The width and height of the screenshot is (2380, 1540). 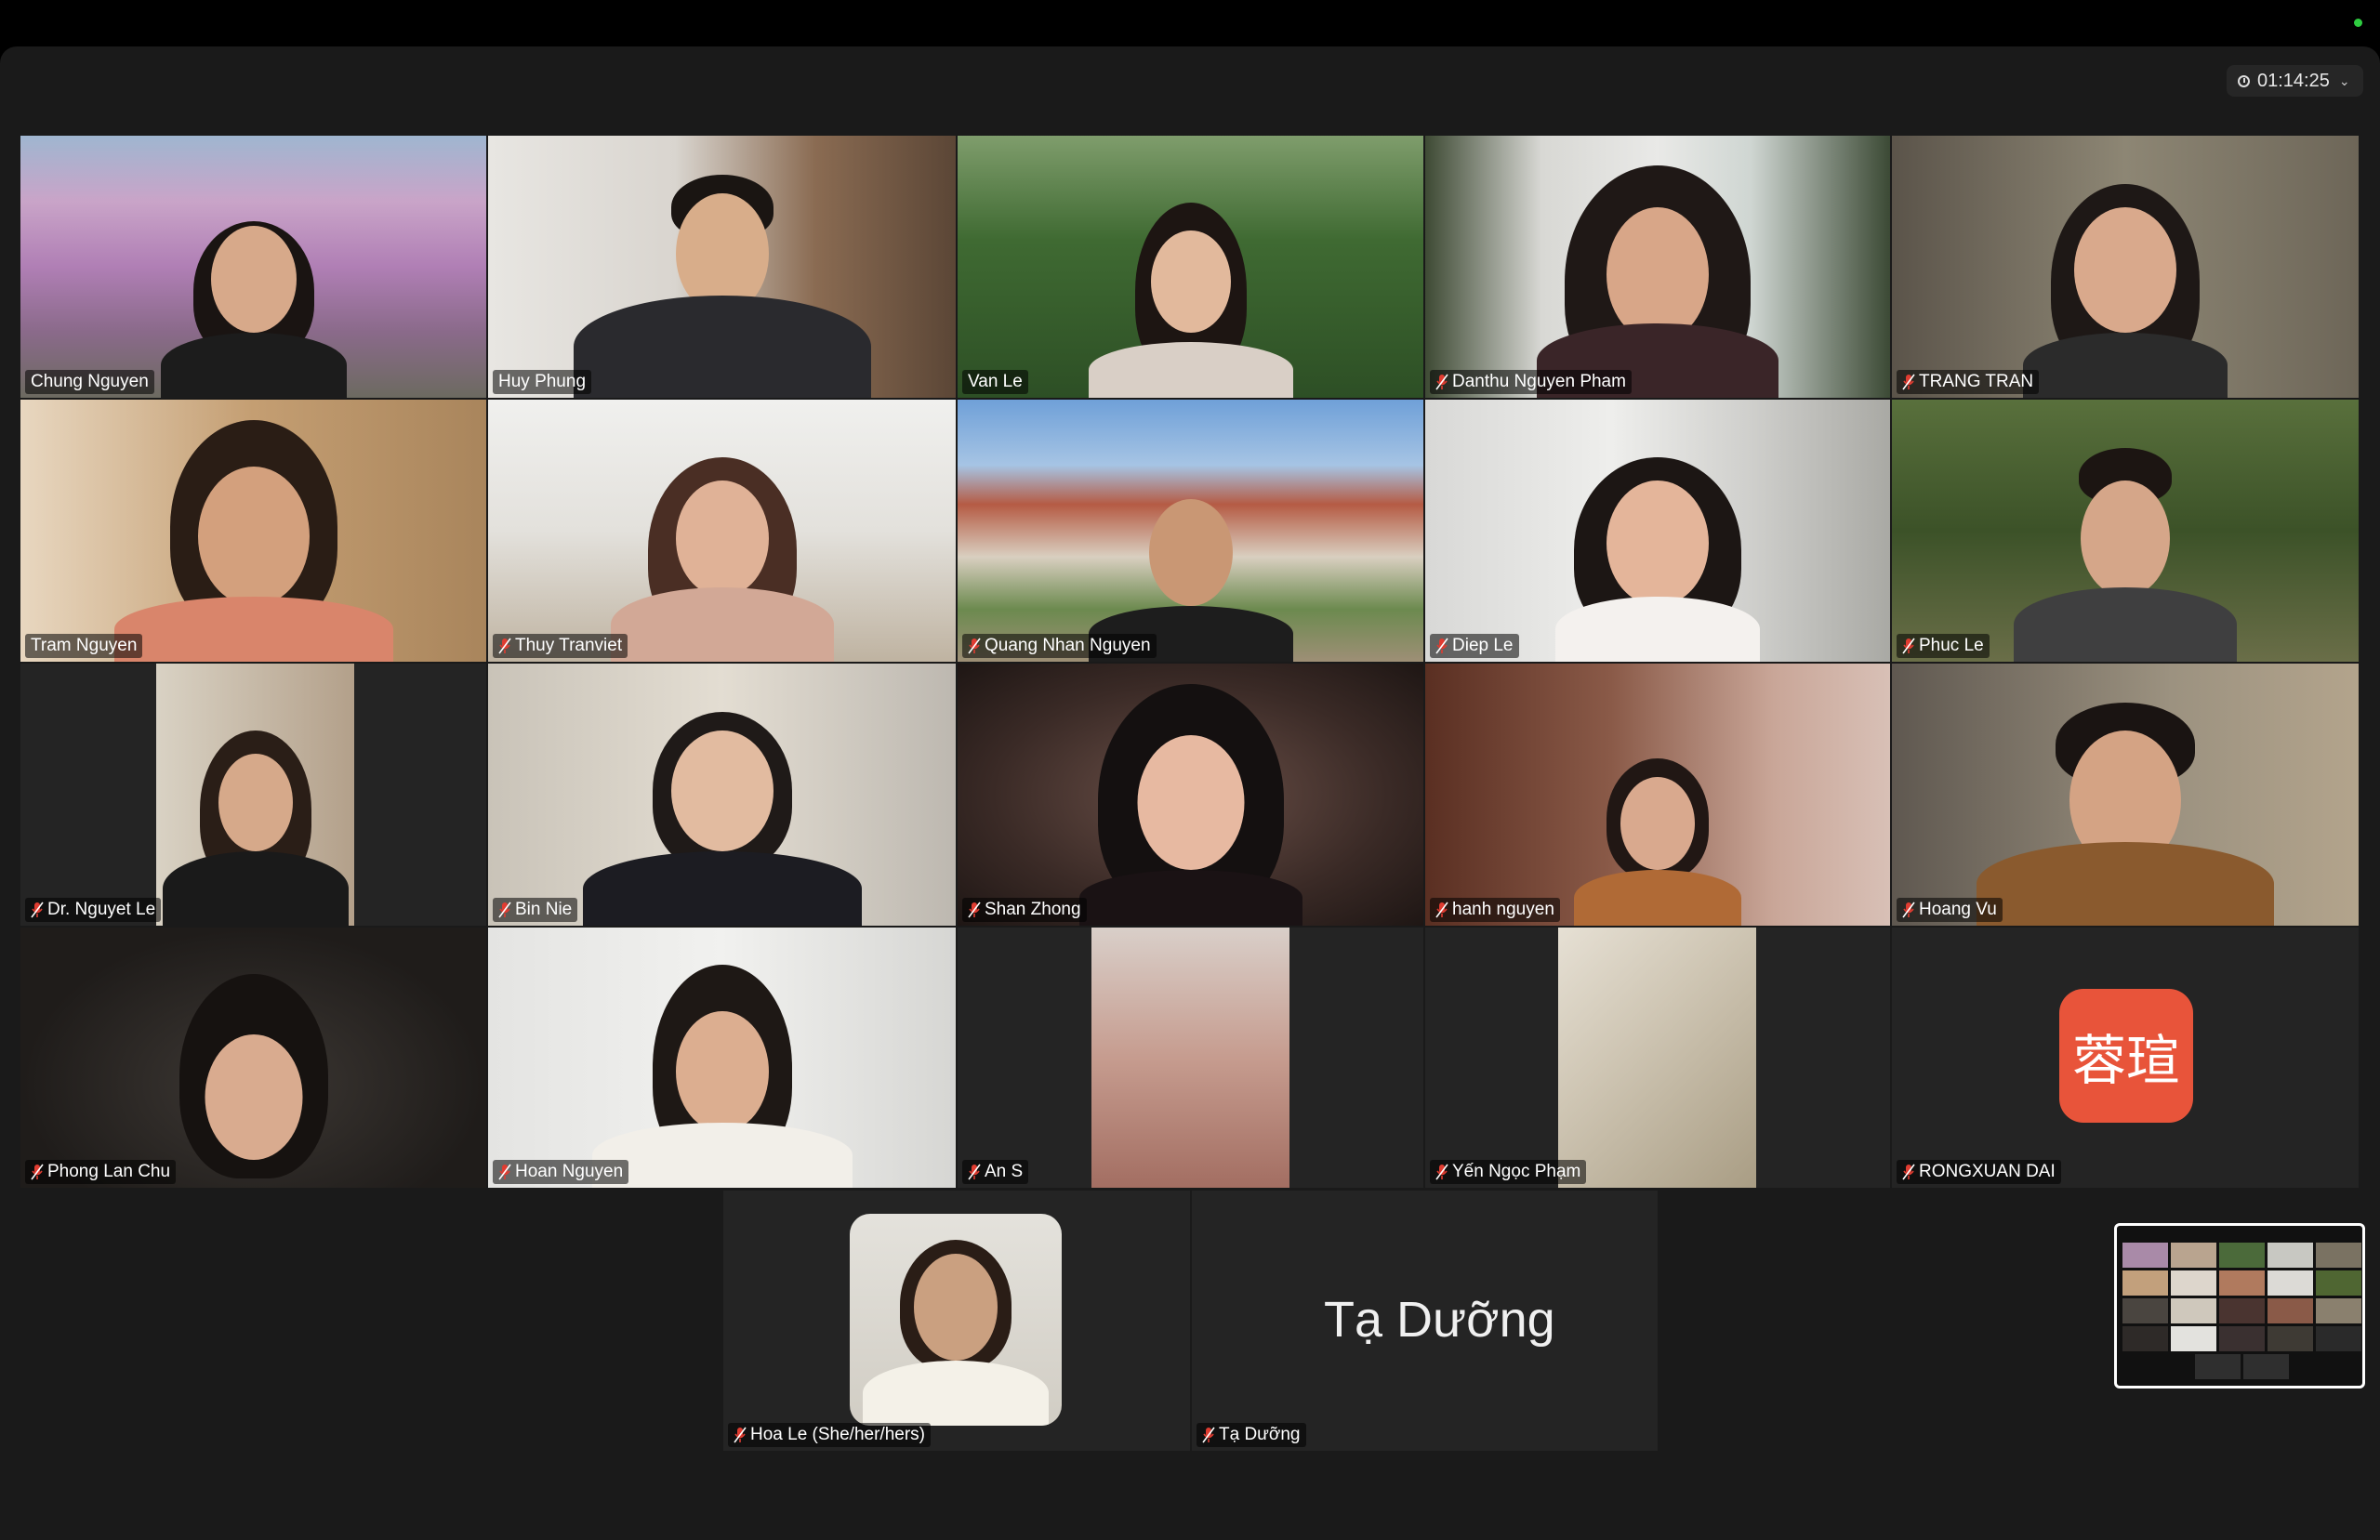 I want to click on camera-indicator-icon, so click(x=2358, y=23).